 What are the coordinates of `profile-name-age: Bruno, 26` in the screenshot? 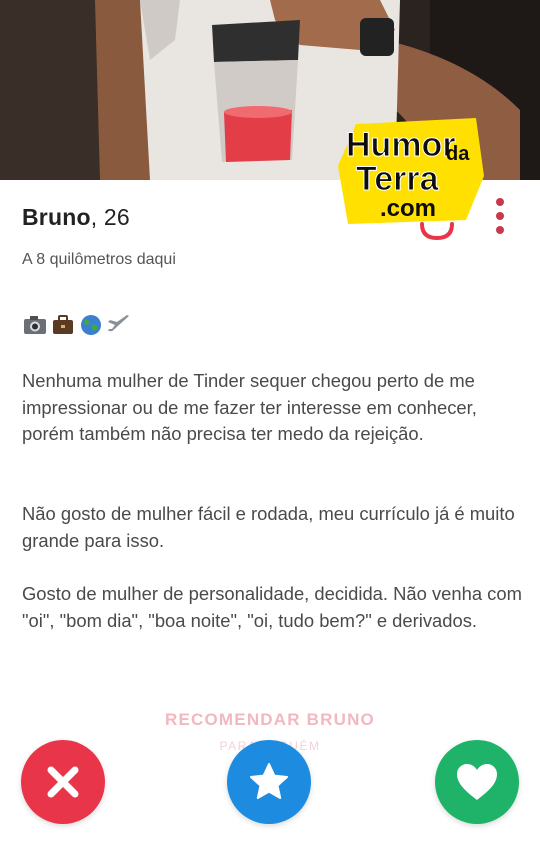 It's located at (76, 217).